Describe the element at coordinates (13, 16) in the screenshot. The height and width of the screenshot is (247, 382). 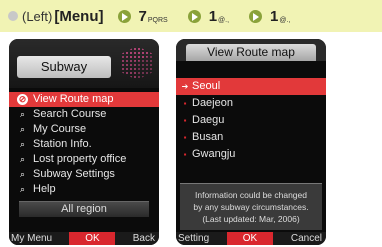
I see `bullet-icon` at that location.